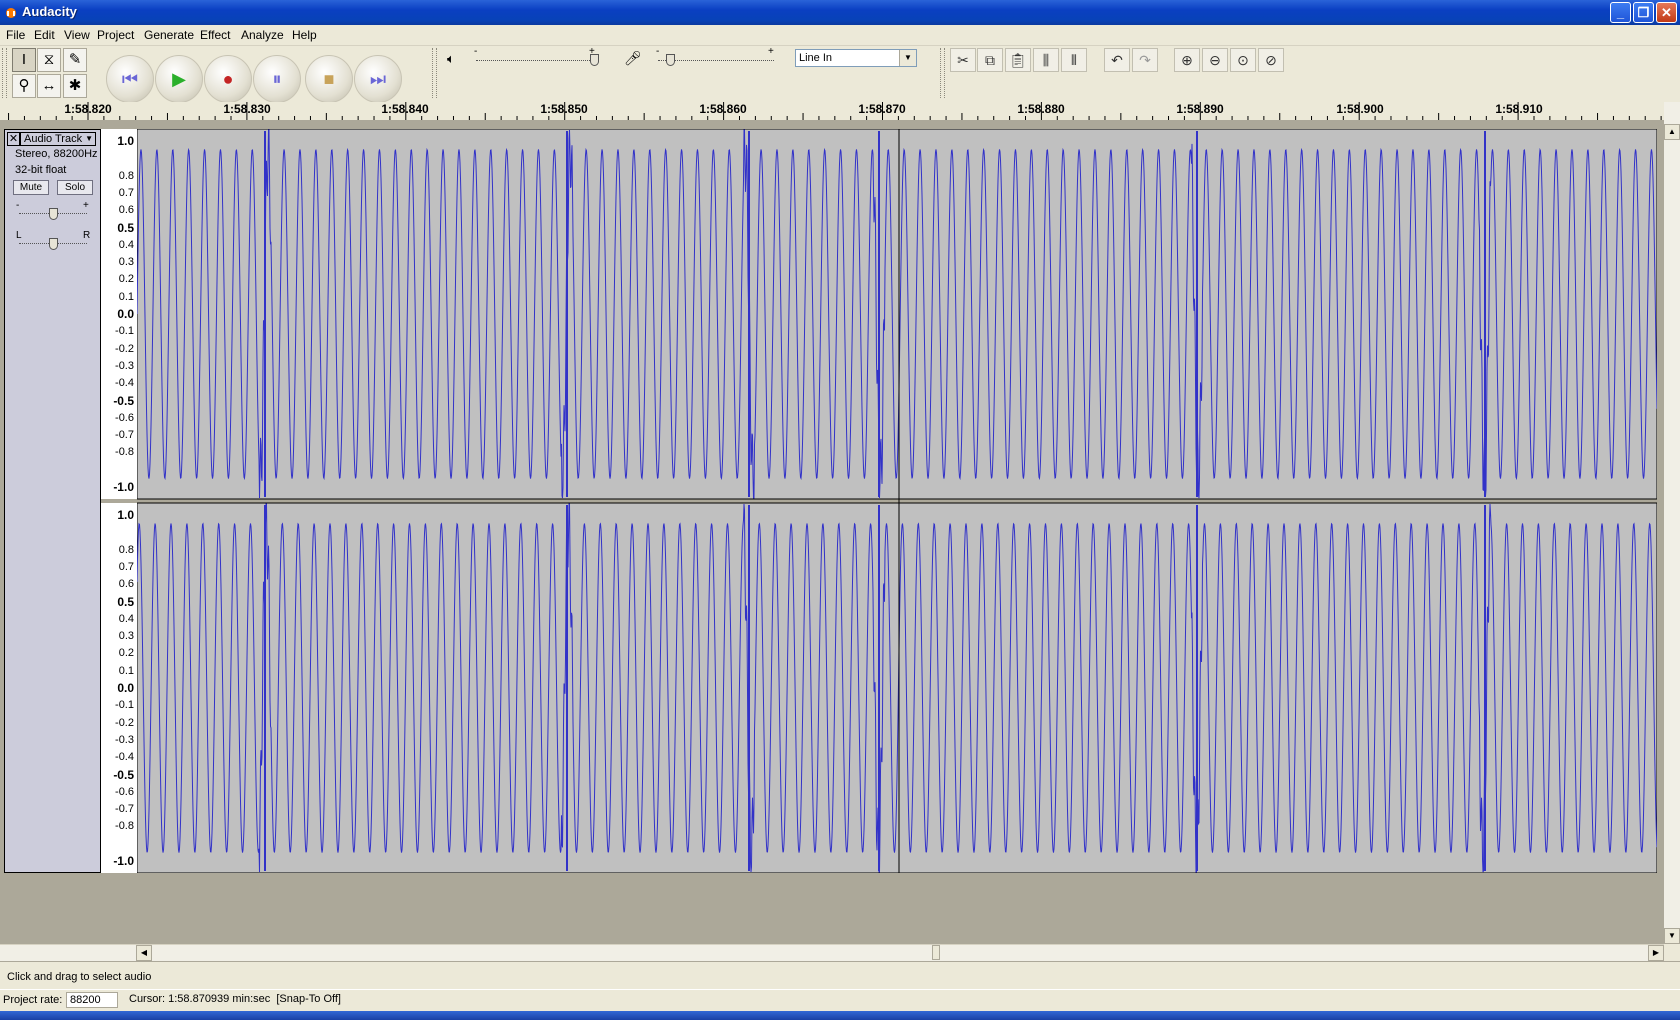 The height and width of the screenshot is (1020, 1680). I want to click on multi-tool-button: ✱, so click(75, 86).